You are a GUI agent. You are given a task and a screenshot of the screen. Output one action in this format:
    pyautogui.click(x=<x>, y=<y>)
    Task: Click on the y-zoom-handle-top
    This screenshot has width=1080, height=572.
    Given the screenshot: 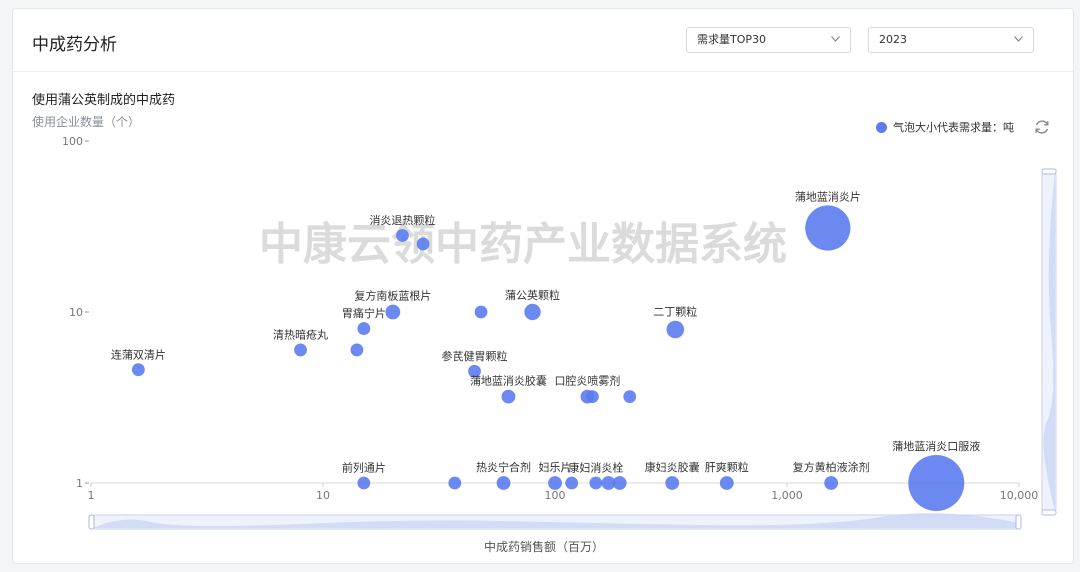 What is the action you would take?
    pyautogui.click(x=1049, y=171)
    